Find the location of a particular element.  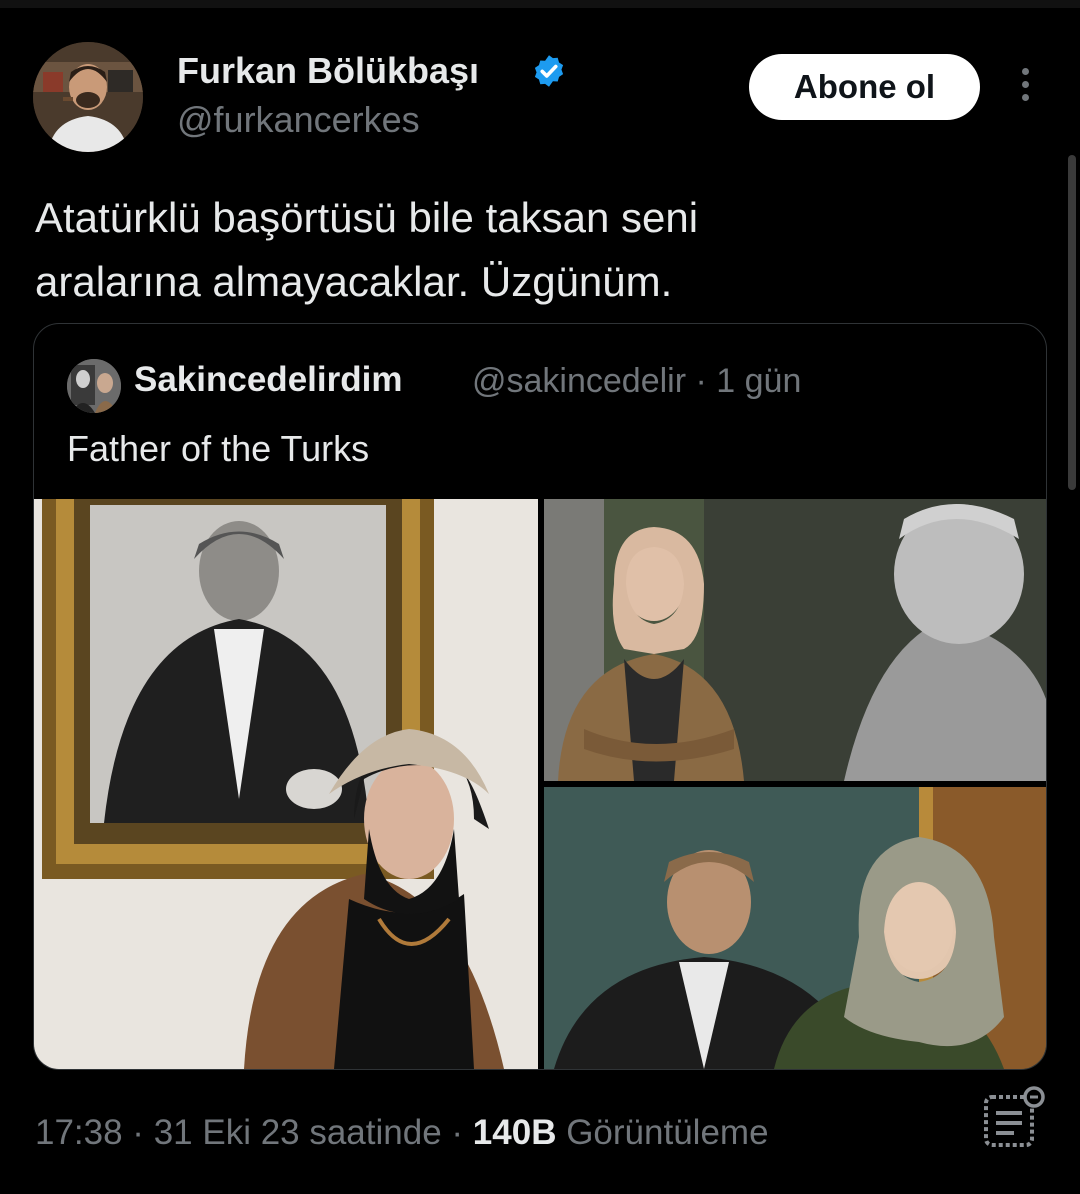

tweet-line: aralarına almayacaklar. Üzgünüm. is located at coordinates (354, 281).